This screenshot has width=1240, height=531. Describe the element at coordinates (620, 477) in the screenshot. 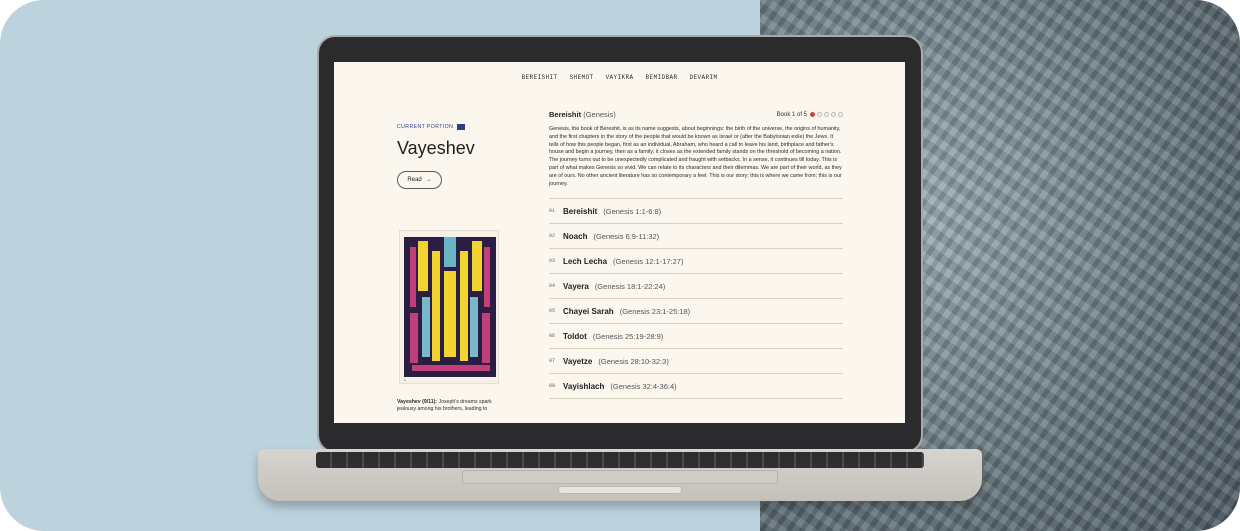

I see `laptop-trackpad` at that location.